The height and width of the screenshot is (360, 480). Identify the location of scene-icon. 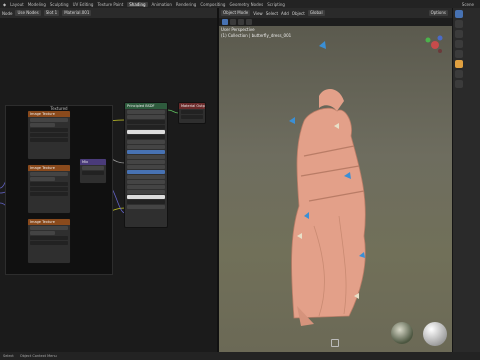
(459, 44).